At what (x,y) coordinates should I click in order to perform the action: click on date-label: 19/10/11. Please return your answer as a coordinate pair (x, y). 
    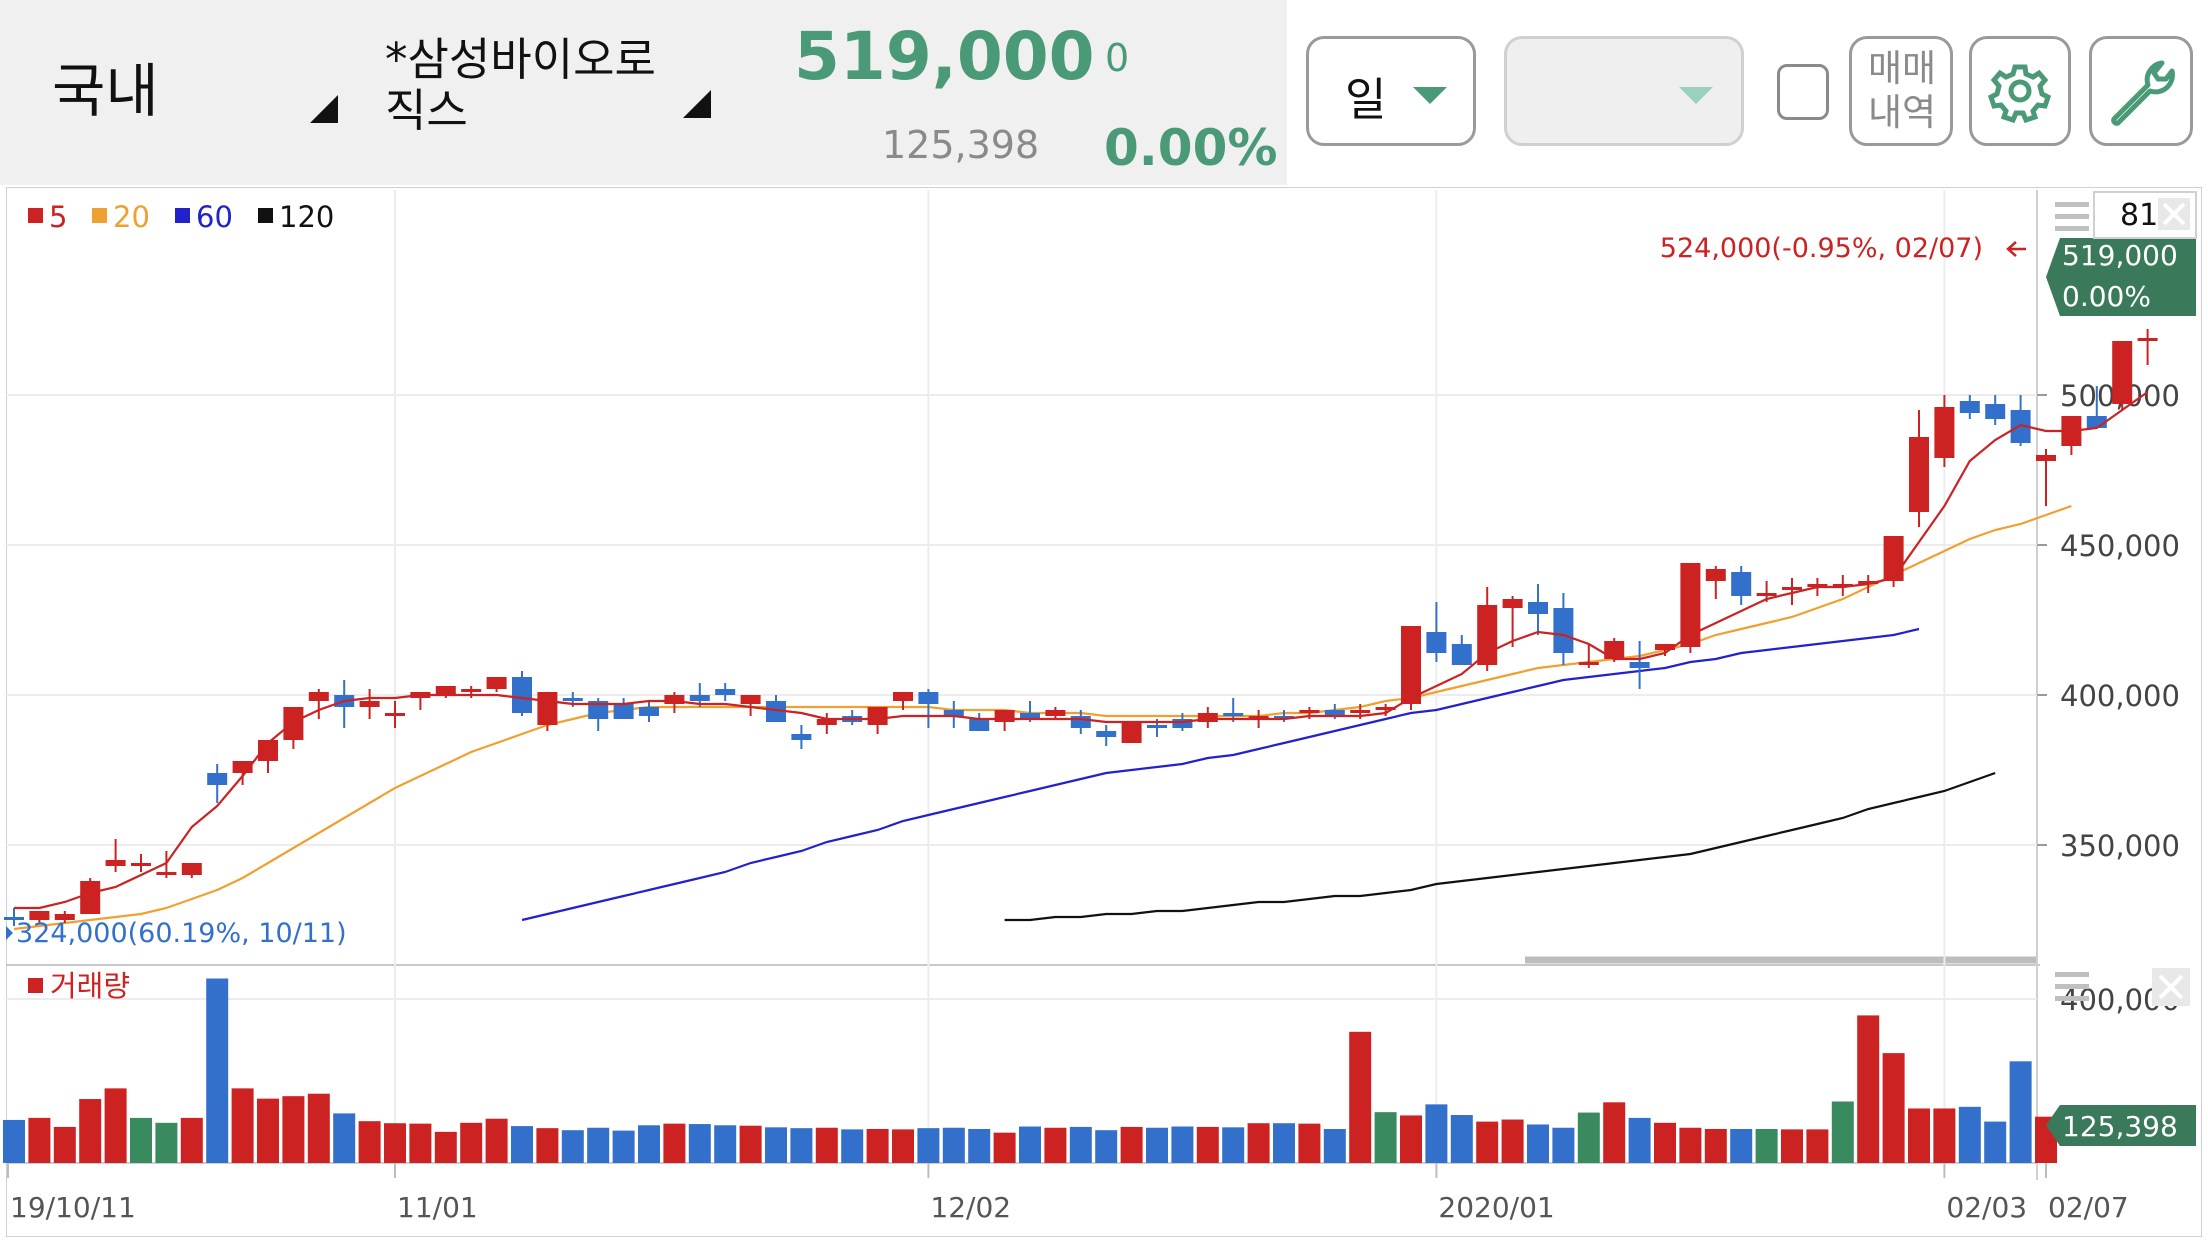
    Looking at the image, I should click on (73, 1207).